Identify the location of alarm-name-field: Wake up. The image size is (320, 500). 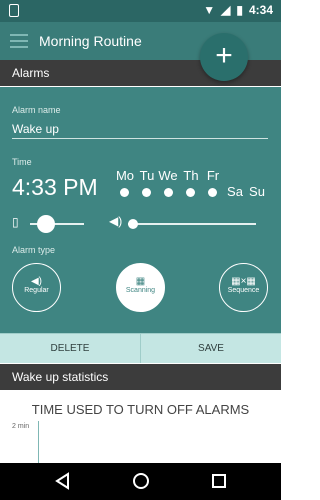
(35, 129).